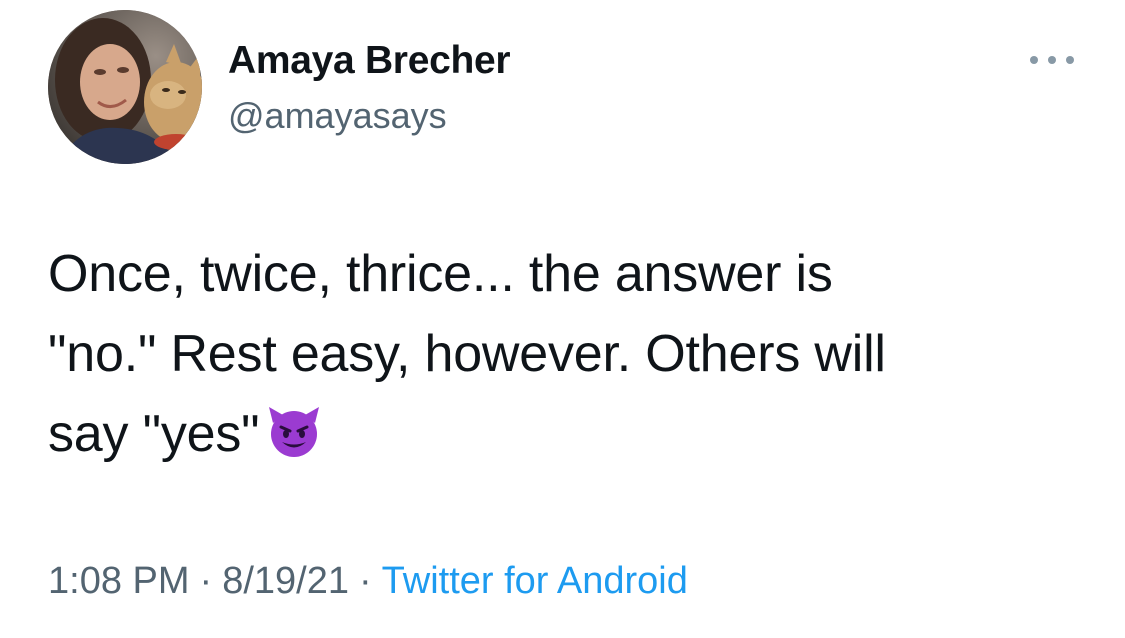 Image resolution: width=1125 pixels, height=638 pixels. What do you see at coordinates (369, 116) in the screenshot?
I see `user-handle: @amayasays` at bounding box center [369, 116].